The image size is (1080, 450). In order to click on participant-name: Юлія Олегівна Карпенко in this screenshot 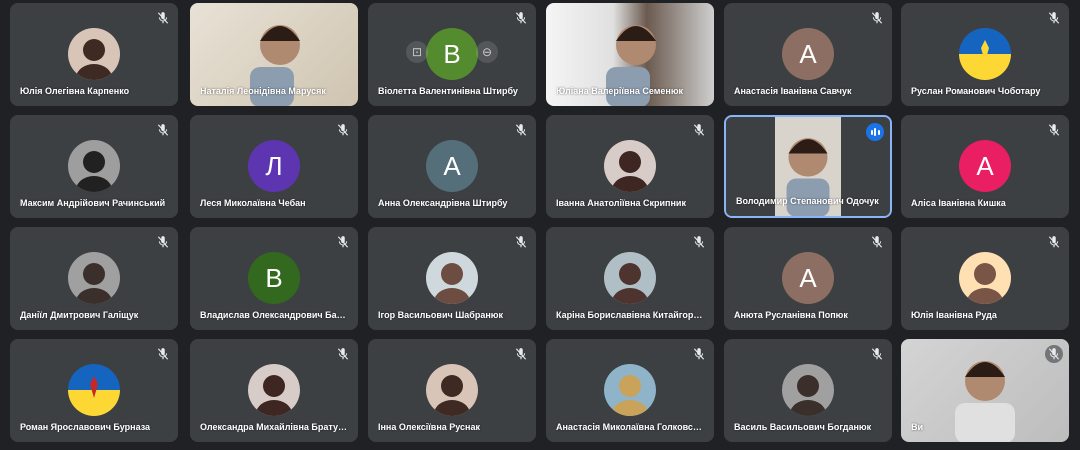, I will do `click(75, 91)`.